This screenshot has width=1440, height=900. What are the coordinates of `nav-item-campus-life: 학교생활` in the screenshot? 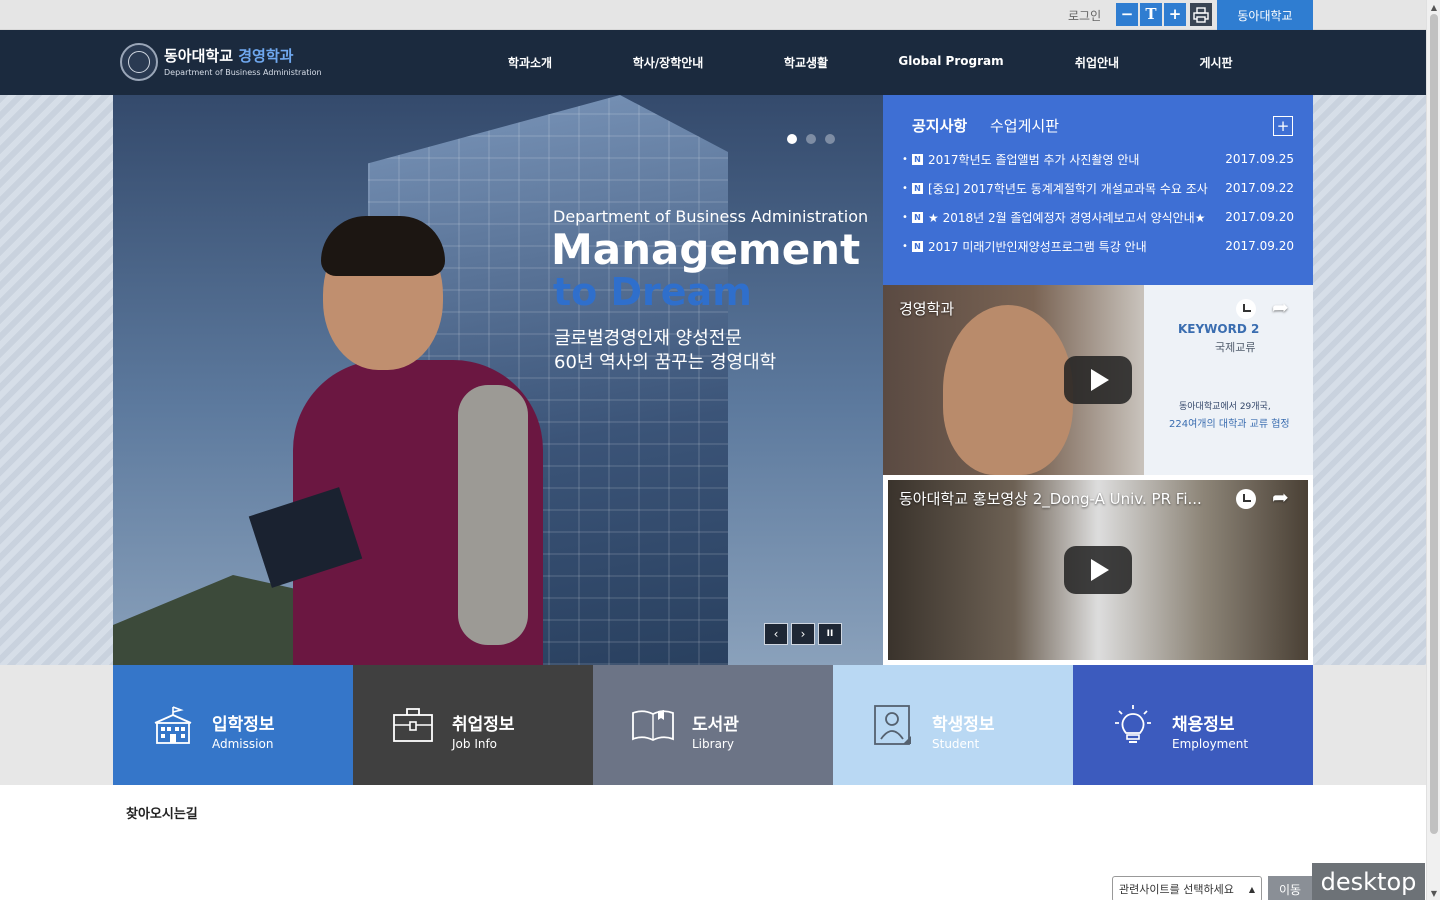 It's located at (806, 62).